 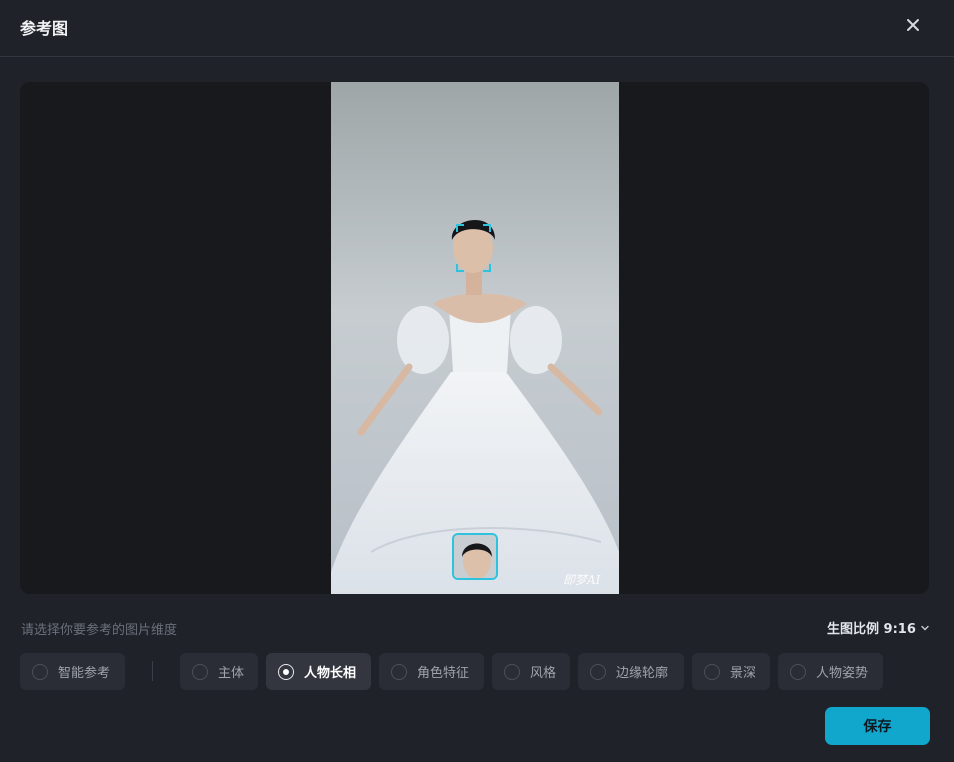 I want to click on option-label: 主体, so click(x=231, y=673).